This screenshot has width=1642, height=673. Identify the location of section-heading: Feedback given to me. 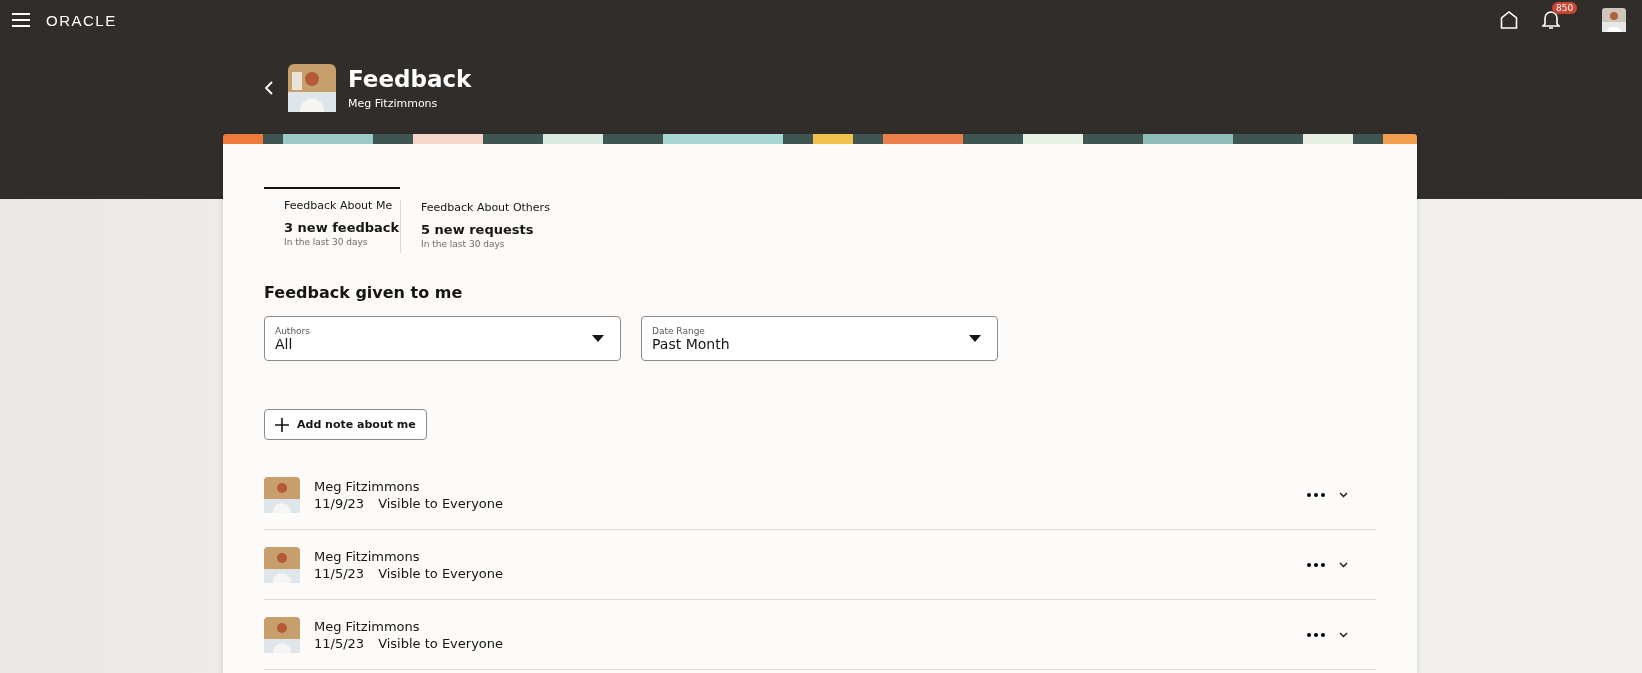
(364, 292).